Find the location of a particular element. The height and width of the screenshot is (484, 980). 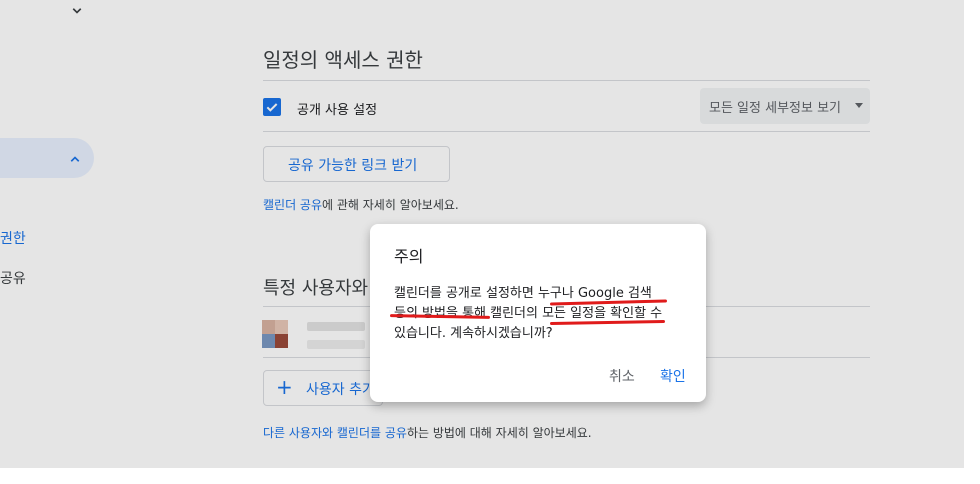

dialog-title: 주의 is located at coordinates (409, 256).